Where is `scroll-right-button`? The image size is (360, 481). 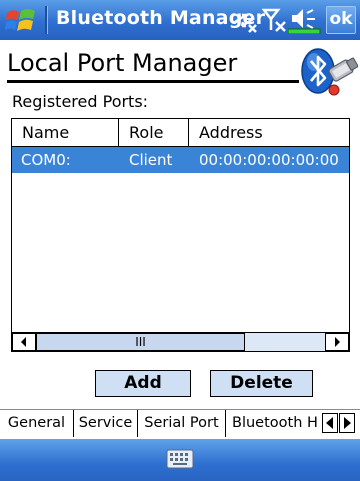
scroll-right-button is located at coordinates (337, 342).